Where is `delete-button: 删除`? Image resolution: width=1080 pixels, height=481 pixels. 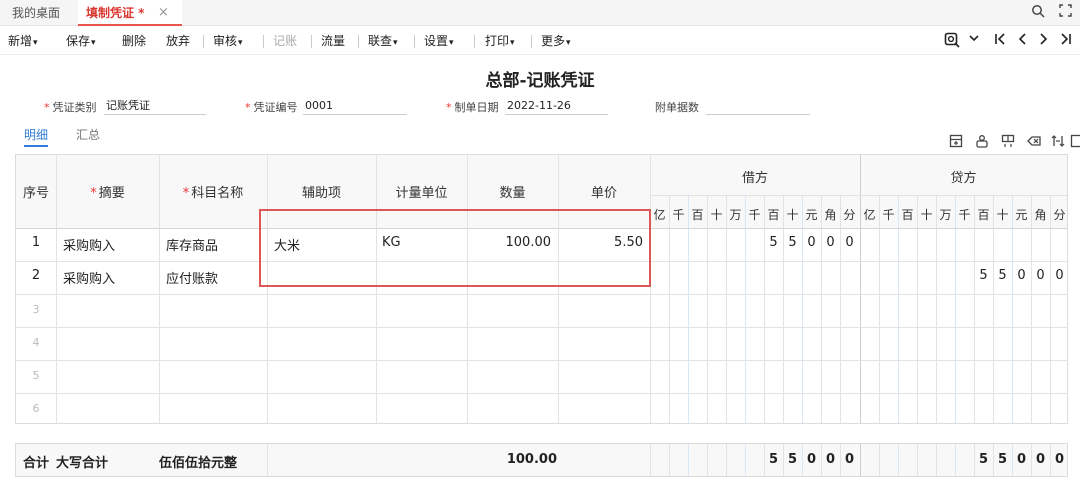 delete-button: 删除 is located at coordinates (134, 41).